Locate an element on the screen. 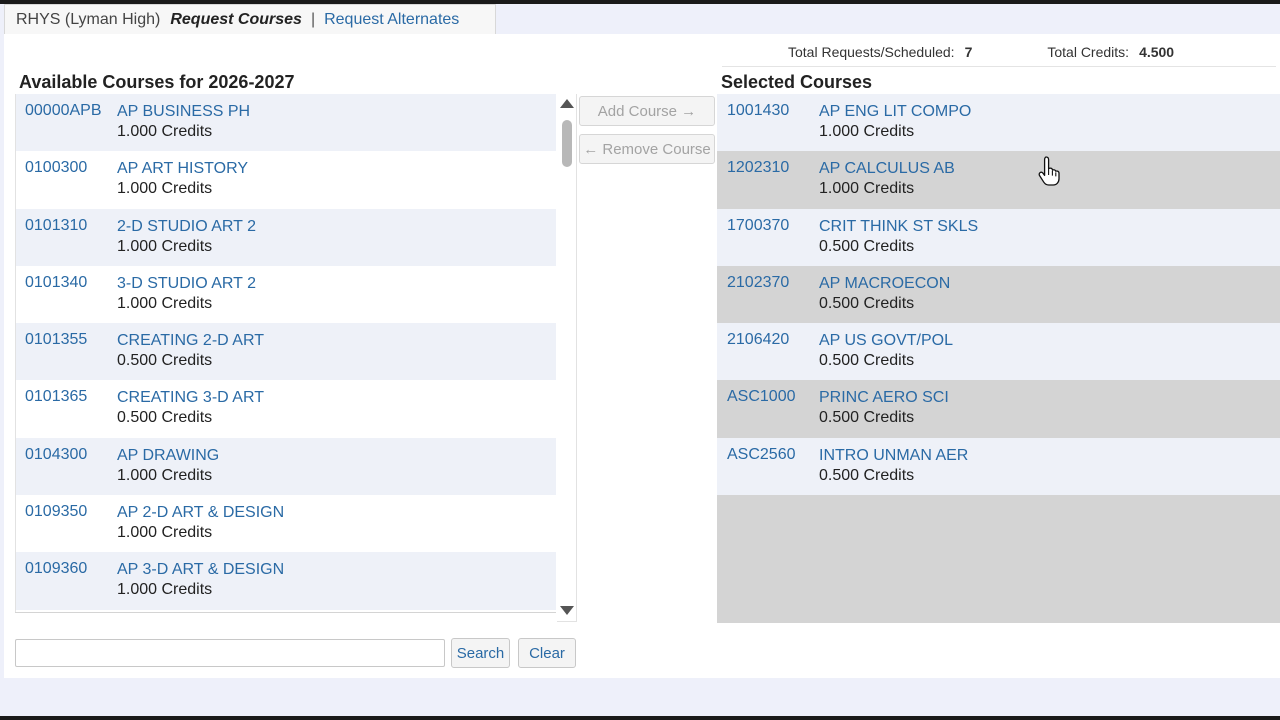 This screenshot has height=720, width=1280. course-name: INTRO UNMAN AER is located at coordinates (893, 456).